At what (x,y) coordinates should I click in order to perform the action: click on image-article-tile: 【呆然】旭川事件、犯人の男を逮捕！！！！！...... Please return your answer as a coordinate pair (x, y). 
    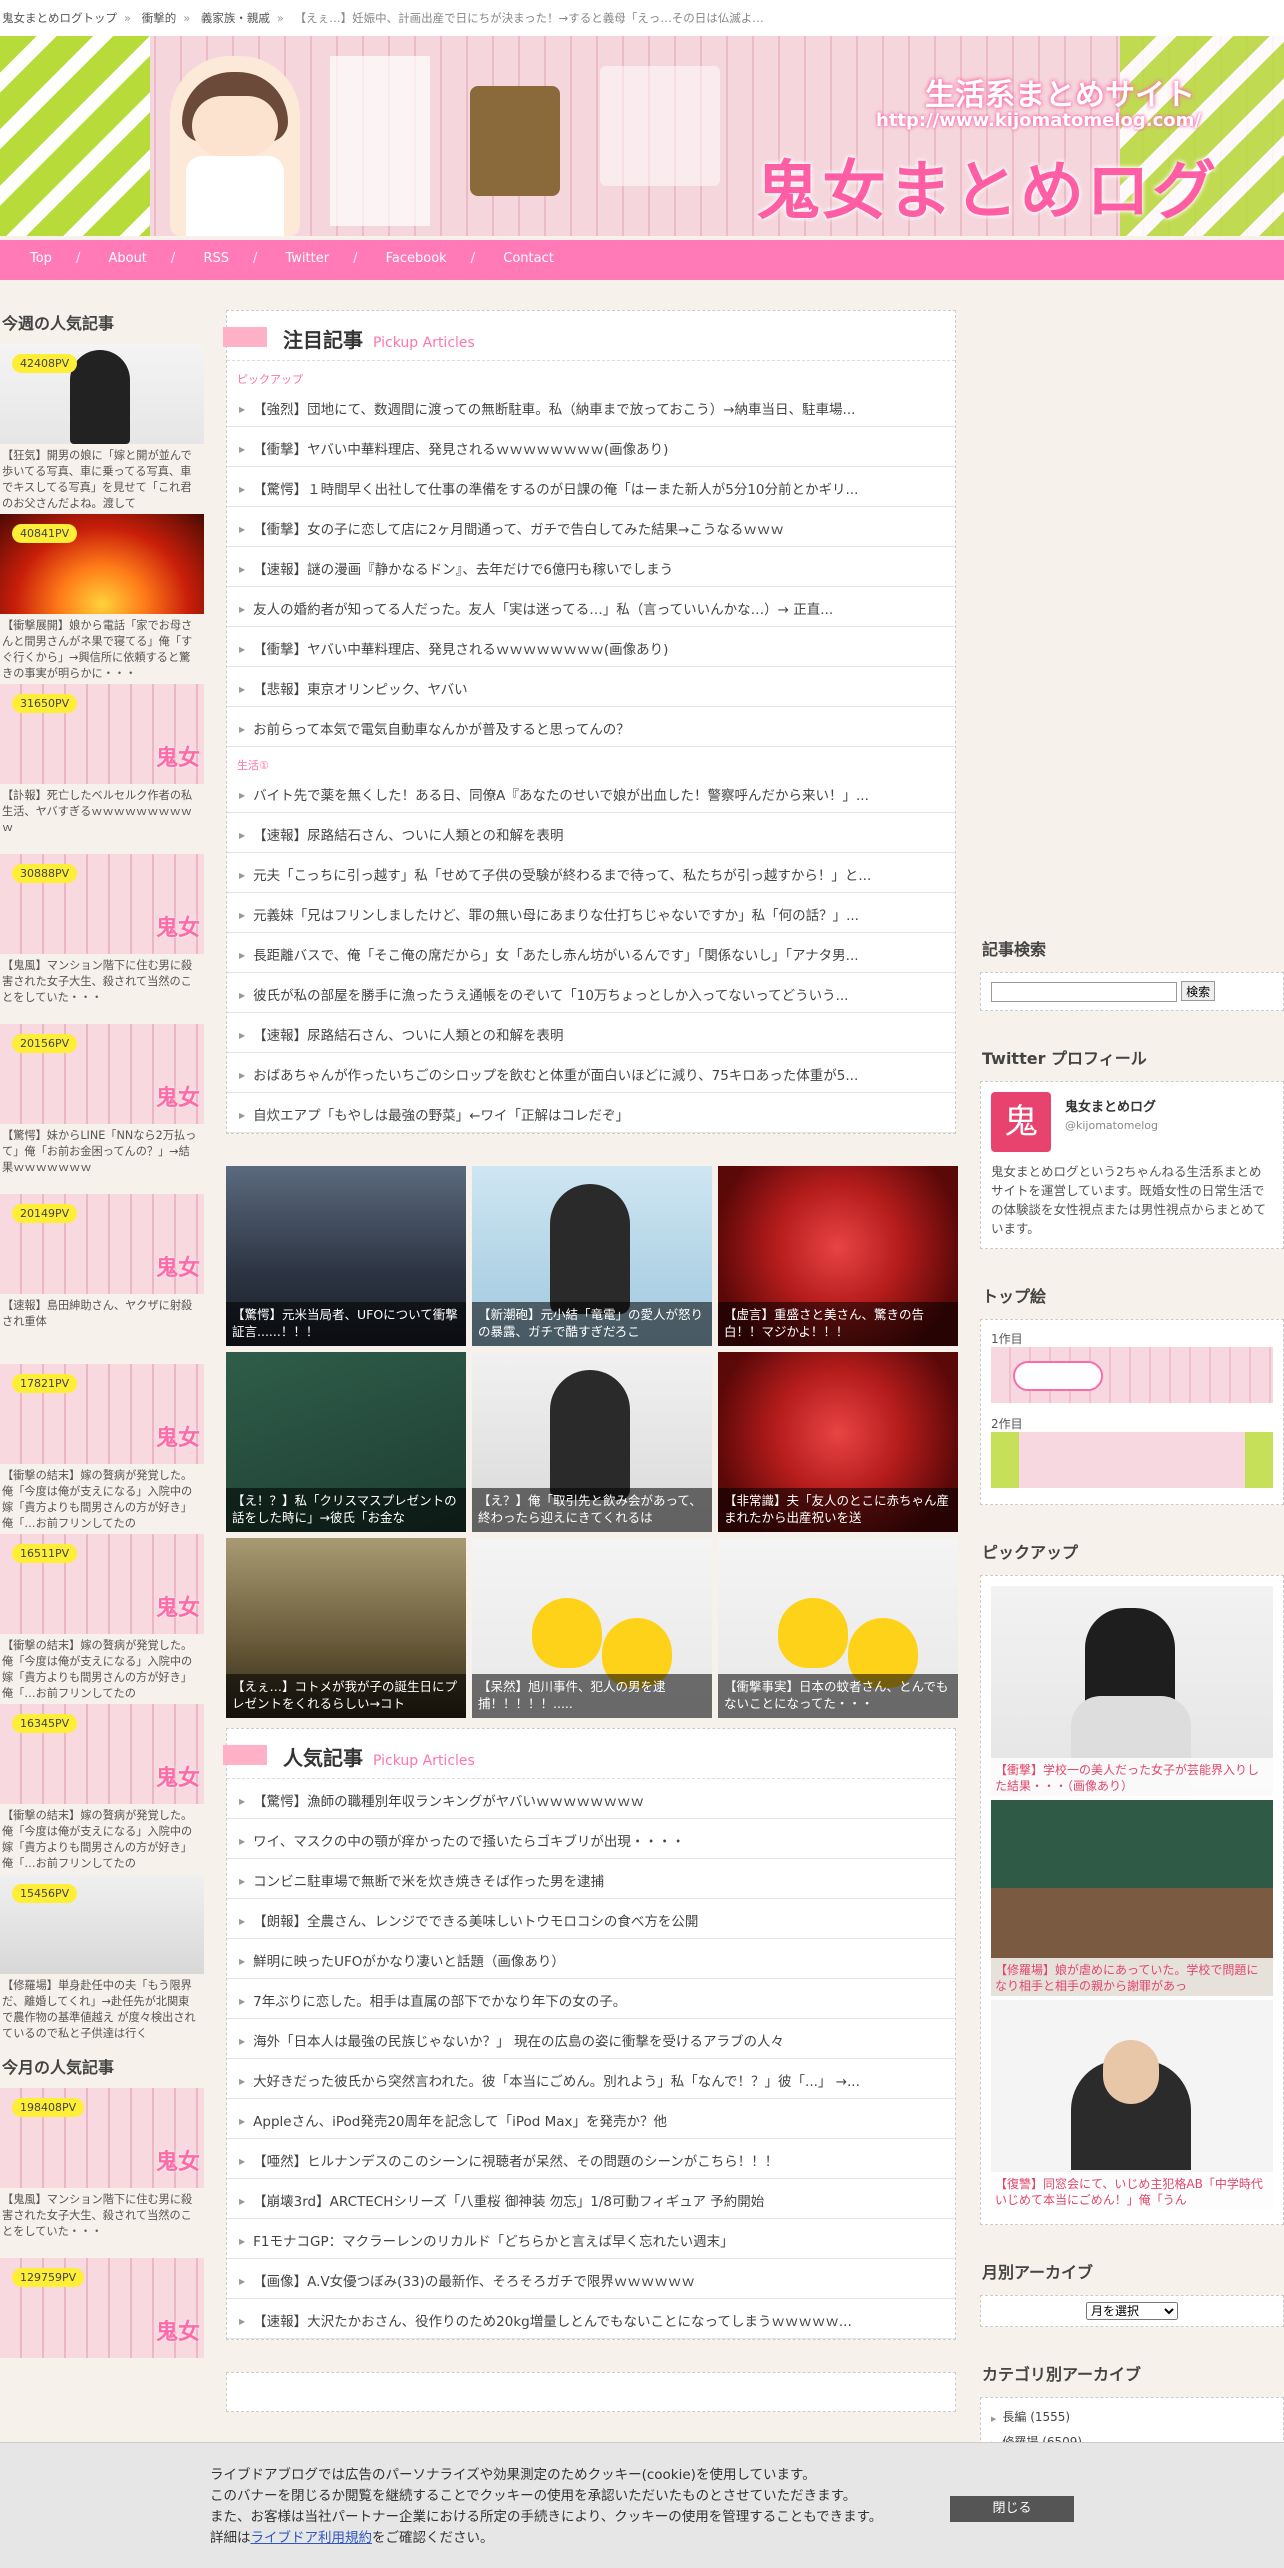
    Looking at the image, I should click on (592, 1628).